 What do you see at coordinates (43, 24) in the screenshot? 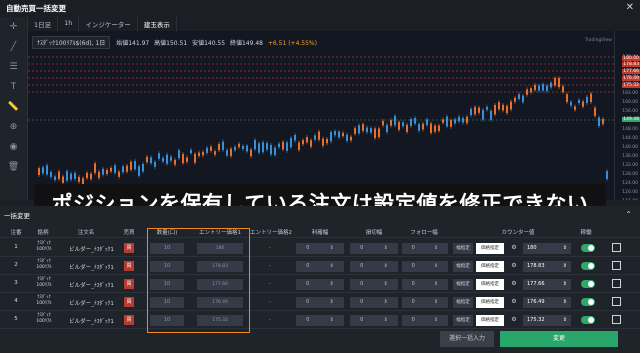
I see `tab-timeframe-1d: 1日足` at bounding box center [43, 24].